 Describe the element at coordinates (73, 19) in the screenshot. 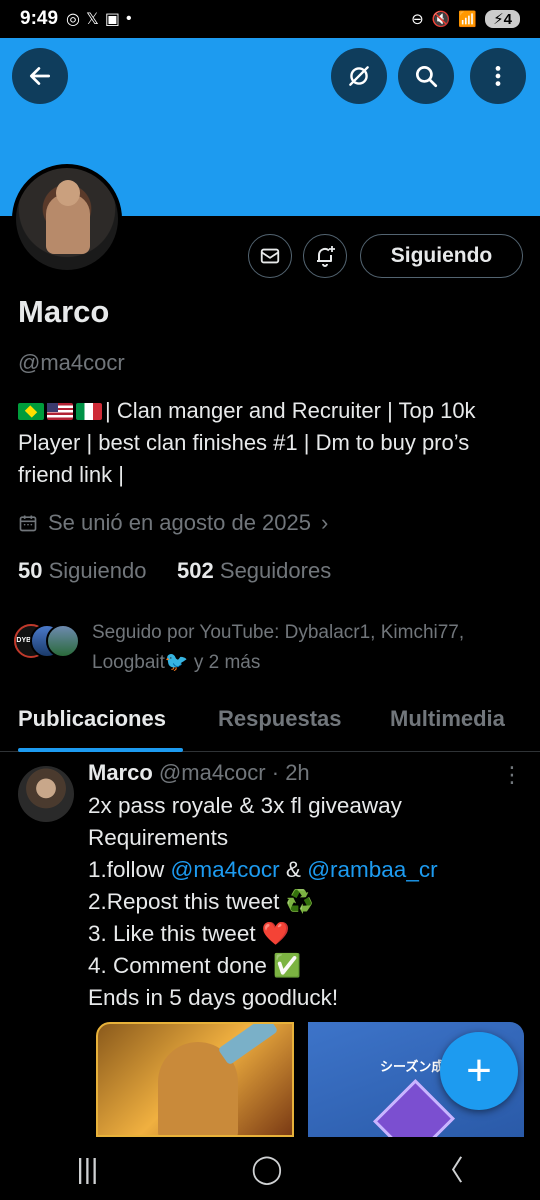

I see `whatsapp-icon: ◎` at that location.